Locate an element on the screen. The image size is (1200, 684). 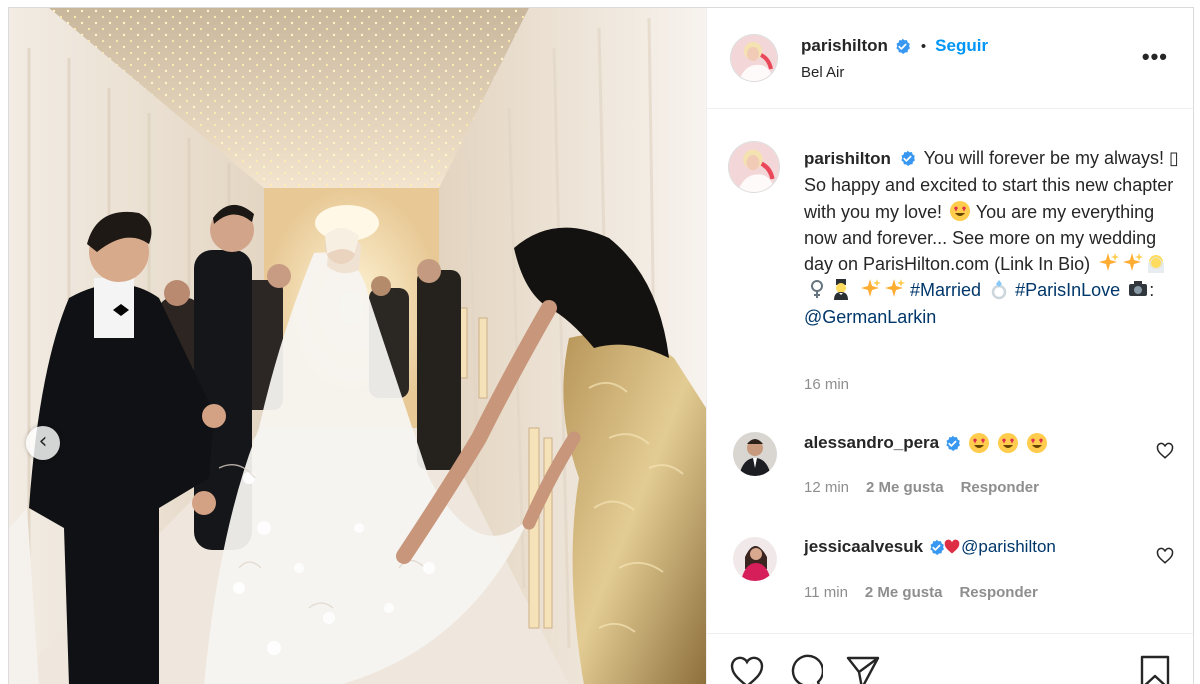
more-options-icon: ••• is located at coordinates (1155, 57).